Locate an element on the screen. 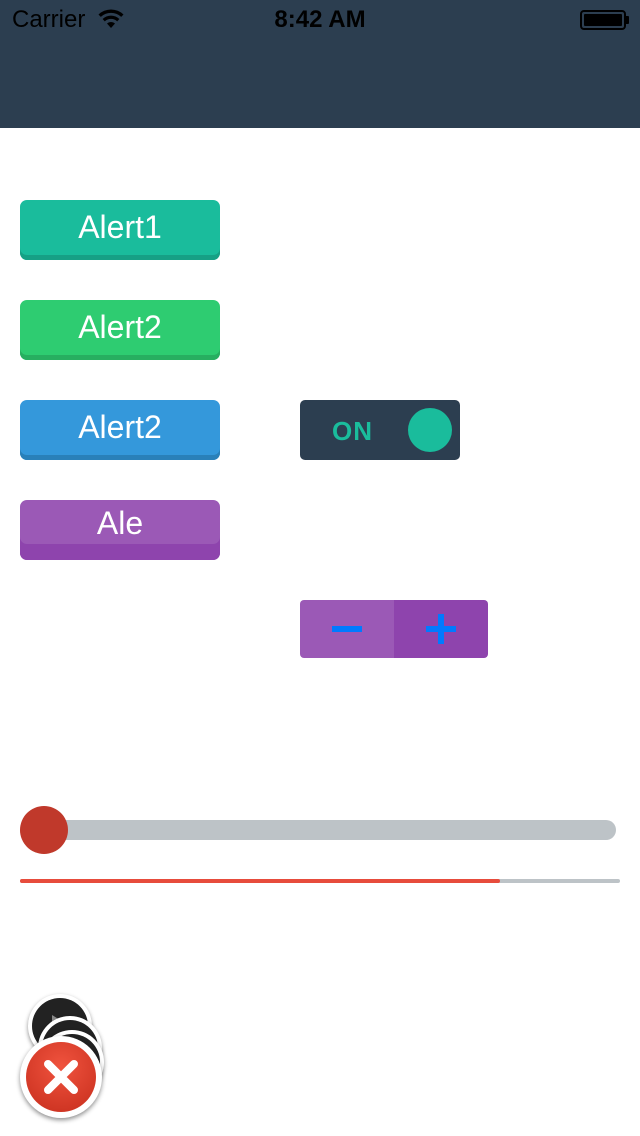 Image resolution: width=640 pixels, height=1136 pixels. alert1-button: Alert1 is located at coordinates (120, 230).